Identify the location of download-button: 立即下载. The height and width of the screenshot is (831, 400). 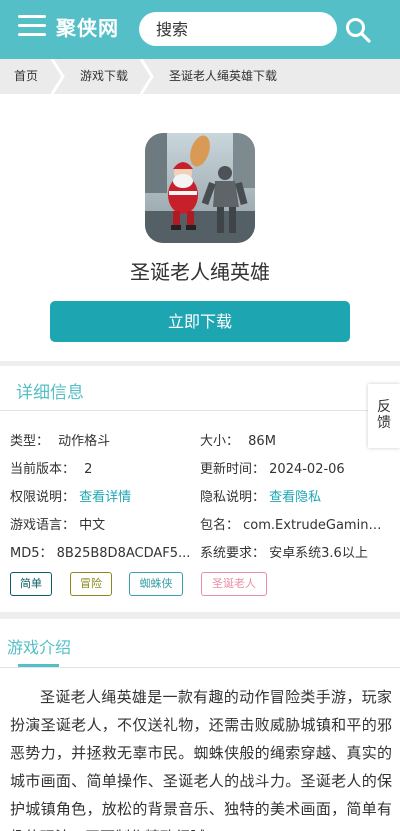
(200, 321).